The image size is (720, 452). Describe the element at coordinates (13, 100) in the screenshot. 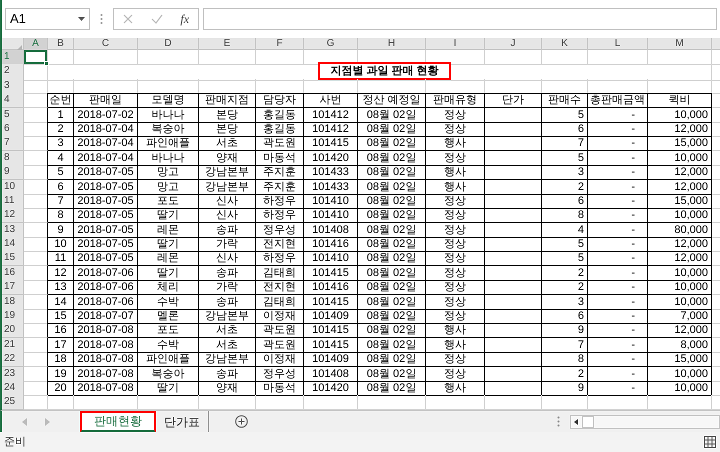

I see `row-header: 4` at that location.